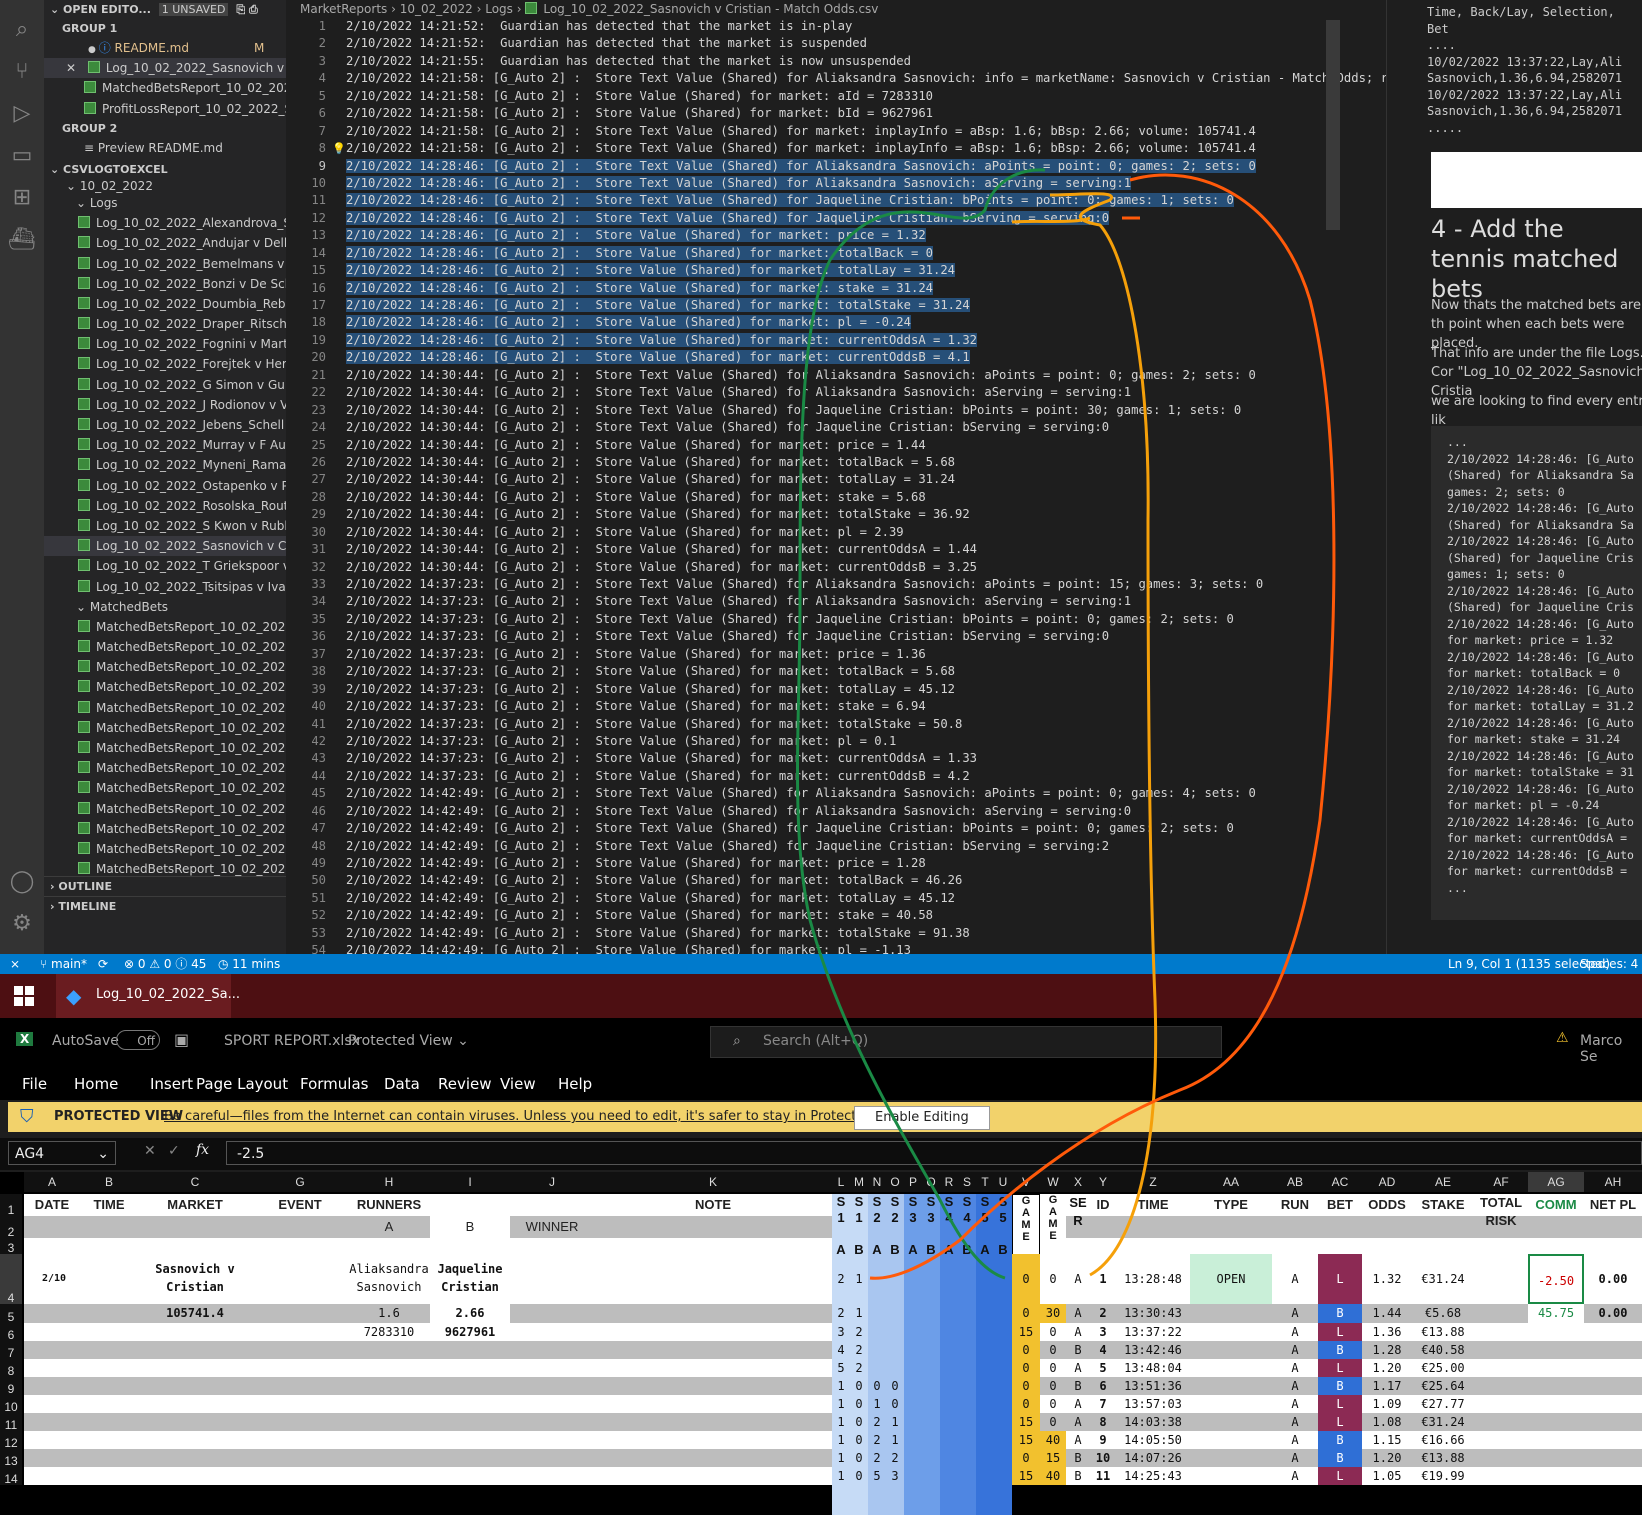  What do you see at coordinates (1003, 1182) in the screenshot?
I see `column-header: U` at bounding box center [1003, 1182].